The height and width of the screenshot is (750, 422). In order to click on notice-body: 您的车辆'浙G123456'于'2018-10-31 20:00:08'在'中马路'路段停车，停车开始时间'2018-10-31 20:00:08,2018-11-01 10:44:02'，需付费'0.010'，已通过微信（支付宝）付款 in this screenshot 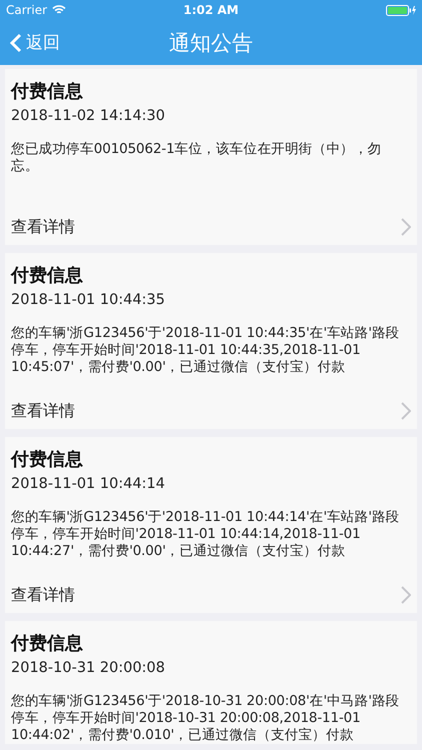, I will do `click(205, 718)`.